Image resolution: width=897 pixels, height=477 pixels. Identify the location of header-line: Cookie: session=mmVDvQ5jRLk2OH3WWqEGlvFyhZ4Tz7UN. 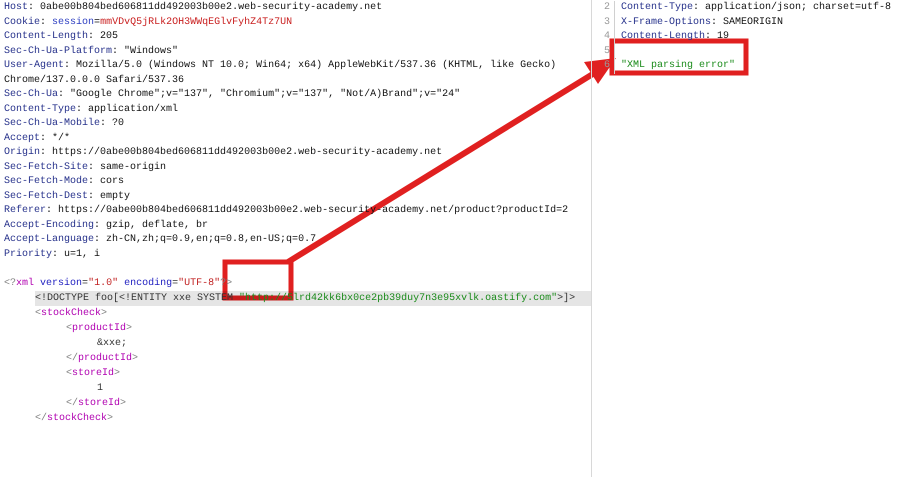
(149, 23).